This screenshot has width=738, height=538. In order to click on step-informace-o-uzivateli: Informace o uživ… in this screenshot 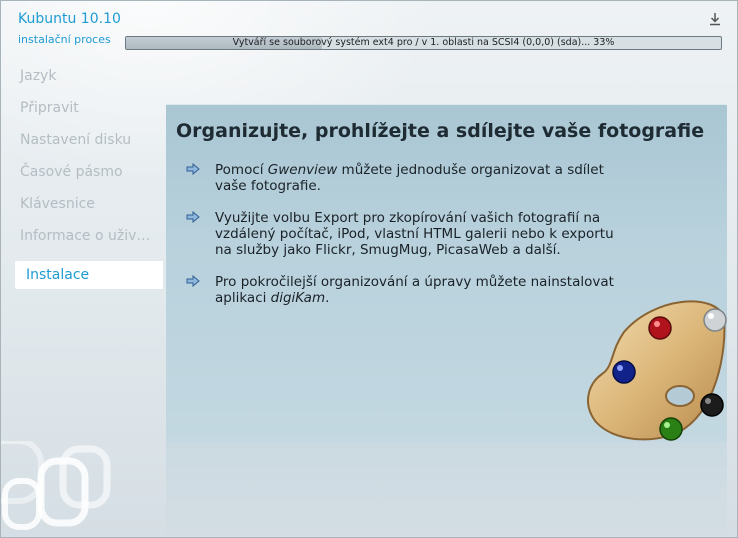, I will do `click(85, 236)`.